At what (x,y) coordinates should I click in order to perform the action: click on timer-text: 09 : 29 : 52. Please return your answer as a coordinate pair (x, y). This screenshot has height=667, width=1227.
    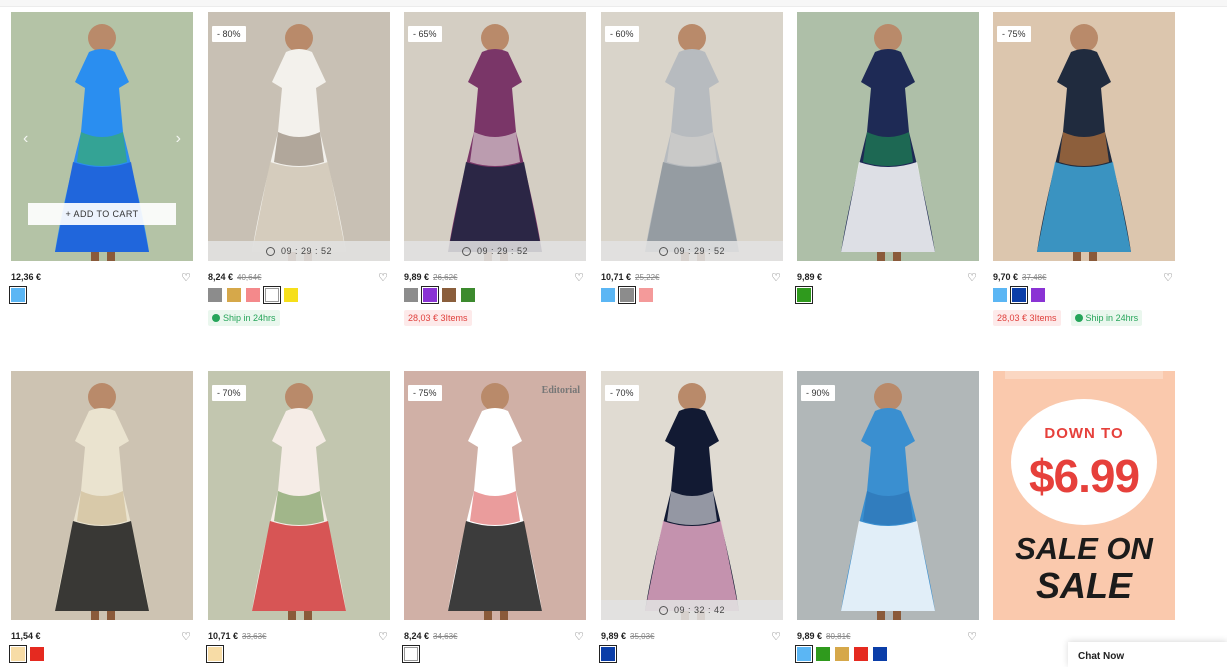
    Looking at the image, I should click on (306, 251).